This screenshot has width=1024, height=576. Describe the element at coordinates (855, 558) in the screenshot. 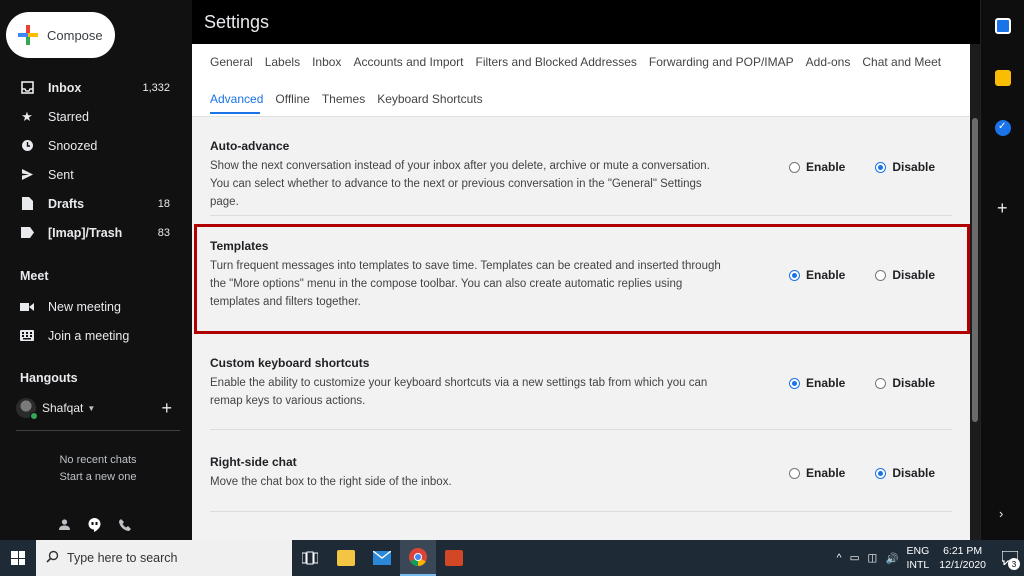

I see `battery-icon: ▭` at that location.